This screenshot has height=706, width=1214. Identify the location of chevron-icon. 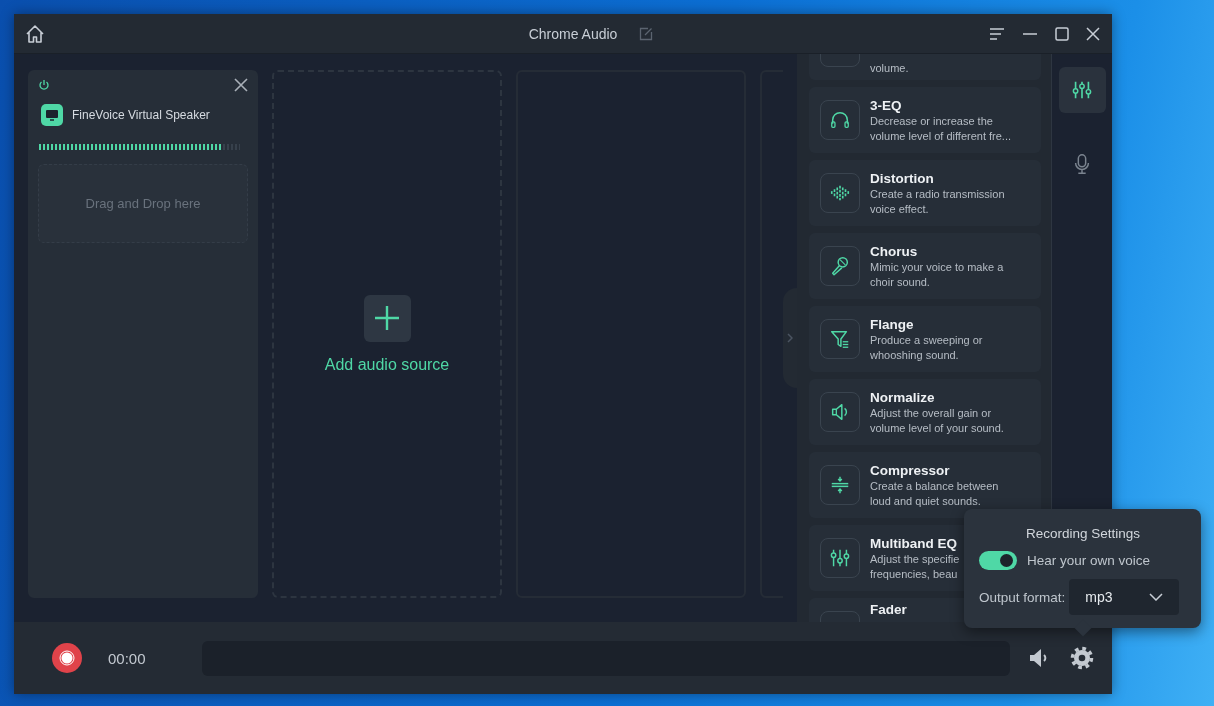
(790, 338).